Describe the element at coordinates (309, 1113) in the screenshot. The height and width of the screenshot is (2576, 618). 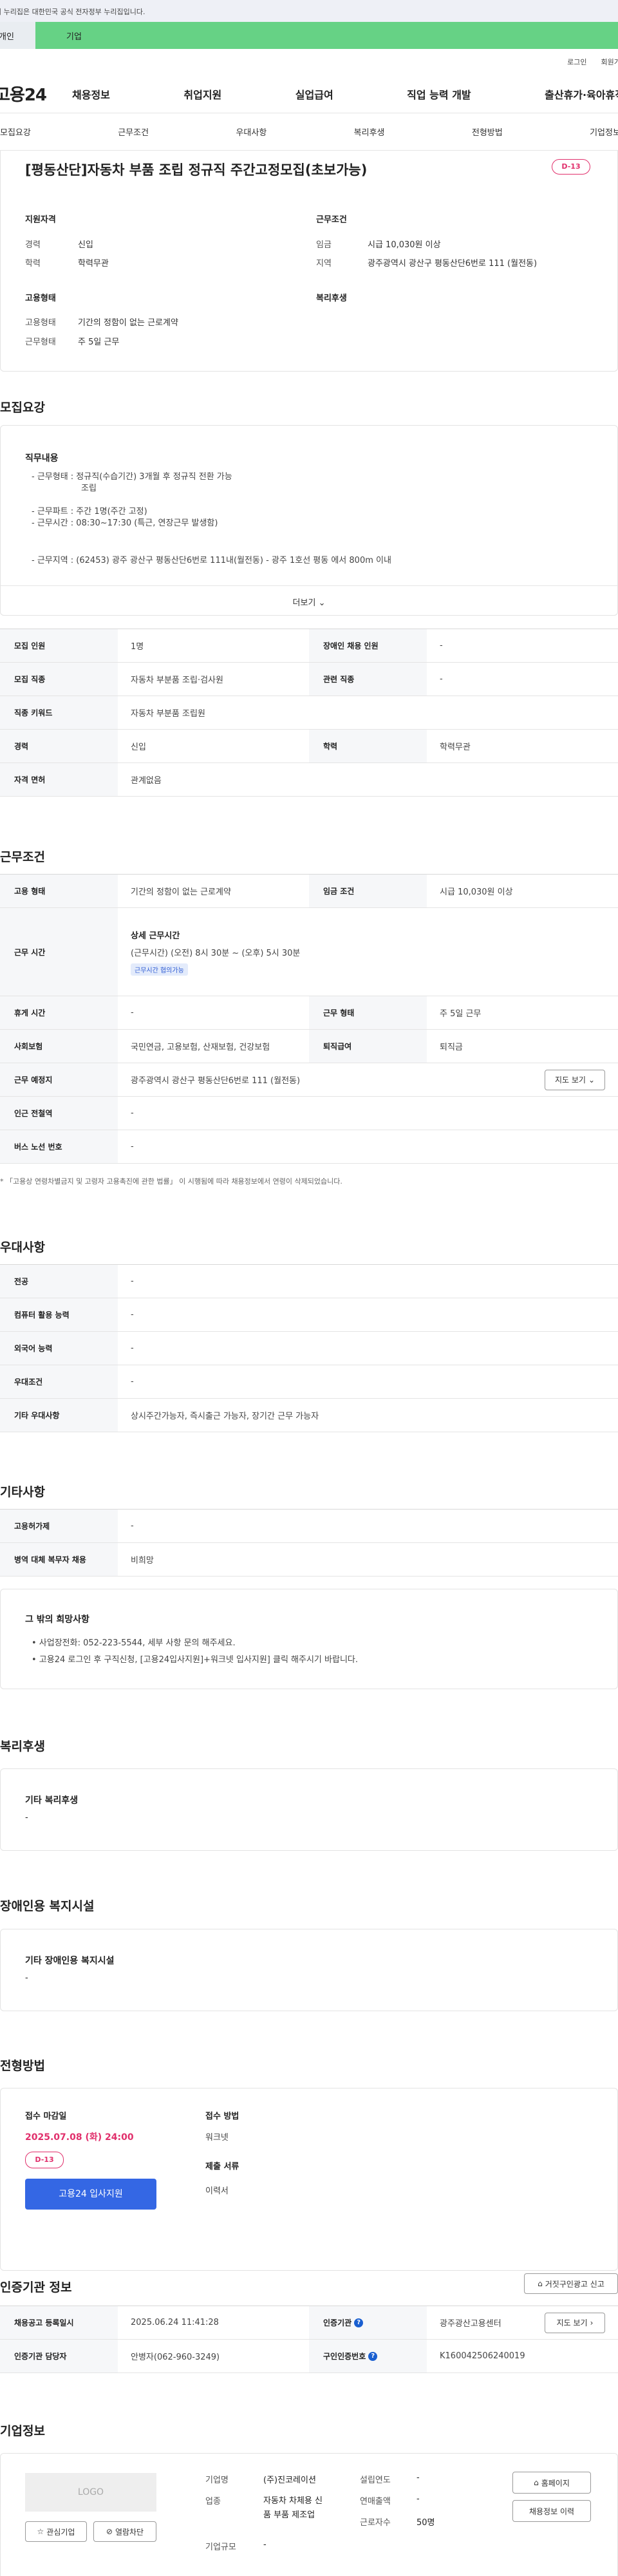
I see `table-row: 인근 전철역 -` at that location.